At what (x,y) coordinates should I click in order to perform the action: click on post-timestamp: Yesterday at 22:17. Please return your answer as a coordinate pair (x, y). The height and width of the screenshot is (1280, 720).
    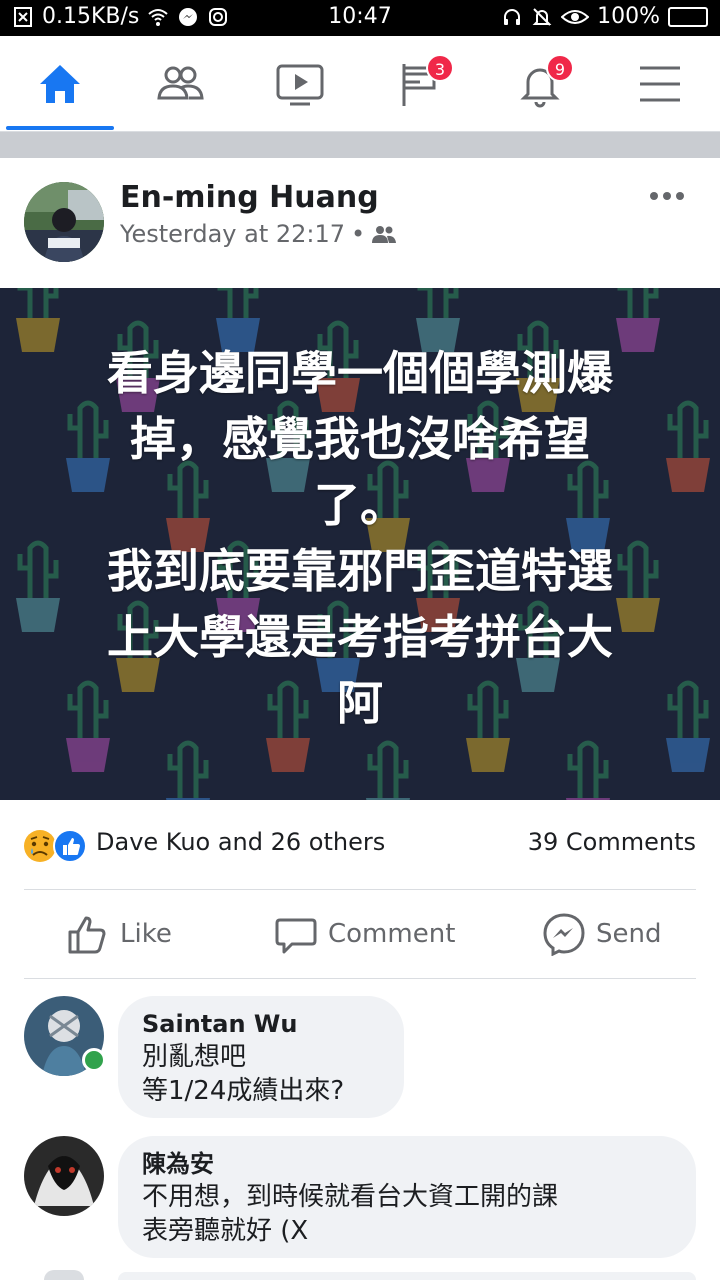
    Looking at the image, I should click on (232, 234).